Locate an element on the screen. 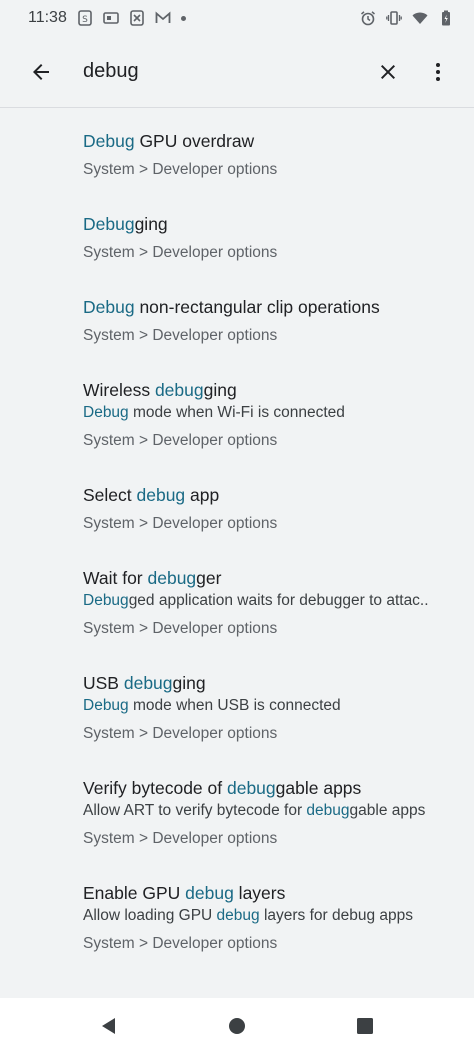 The width and height of the screenshot is (474, 1053). back-triangle-icon is located at coordinates (108, 1025).